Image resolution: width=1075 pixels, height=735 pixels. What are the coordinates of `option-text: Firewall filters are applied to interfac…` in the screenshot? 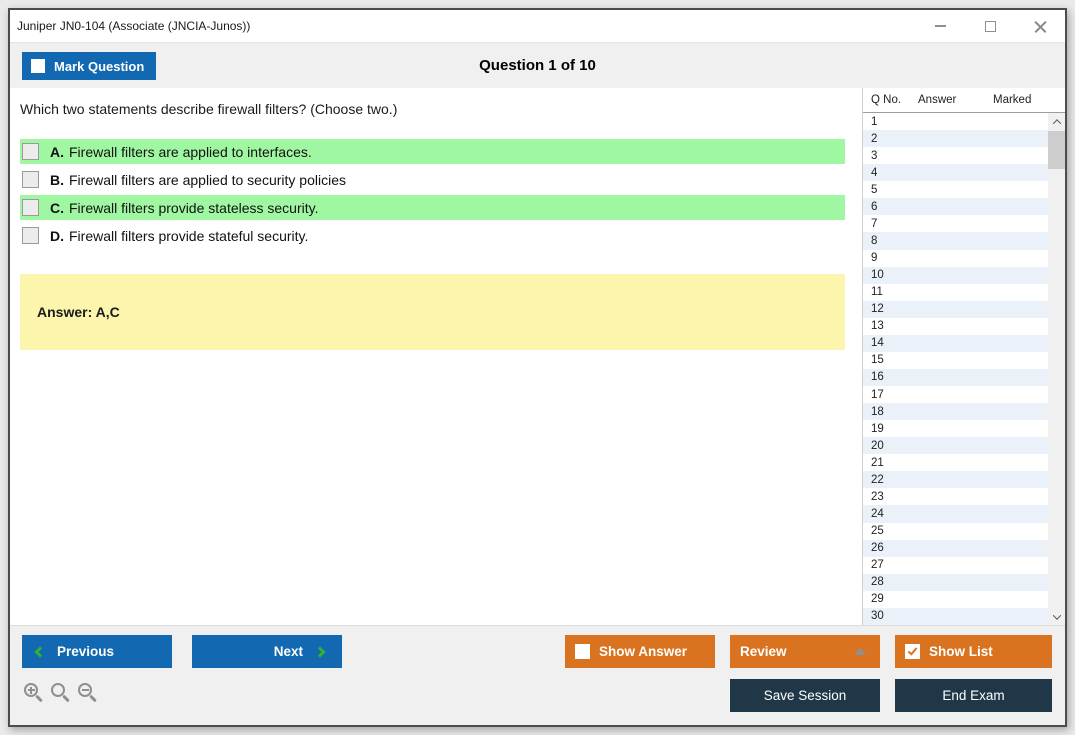 It's located at (190, 151).